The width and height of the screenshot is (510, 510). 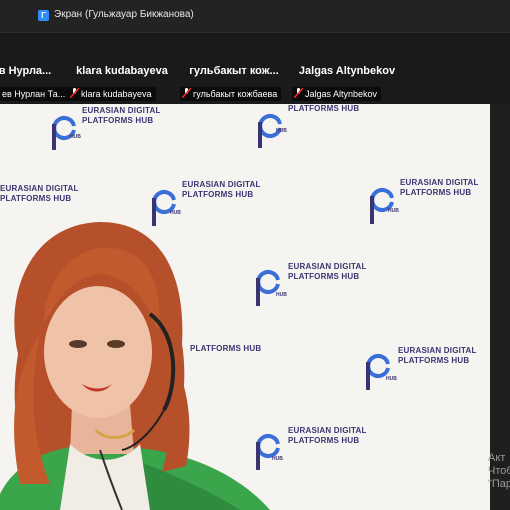 I want to click on participant-label: гульбакыт кожбаева, so click(x=231, y=94).